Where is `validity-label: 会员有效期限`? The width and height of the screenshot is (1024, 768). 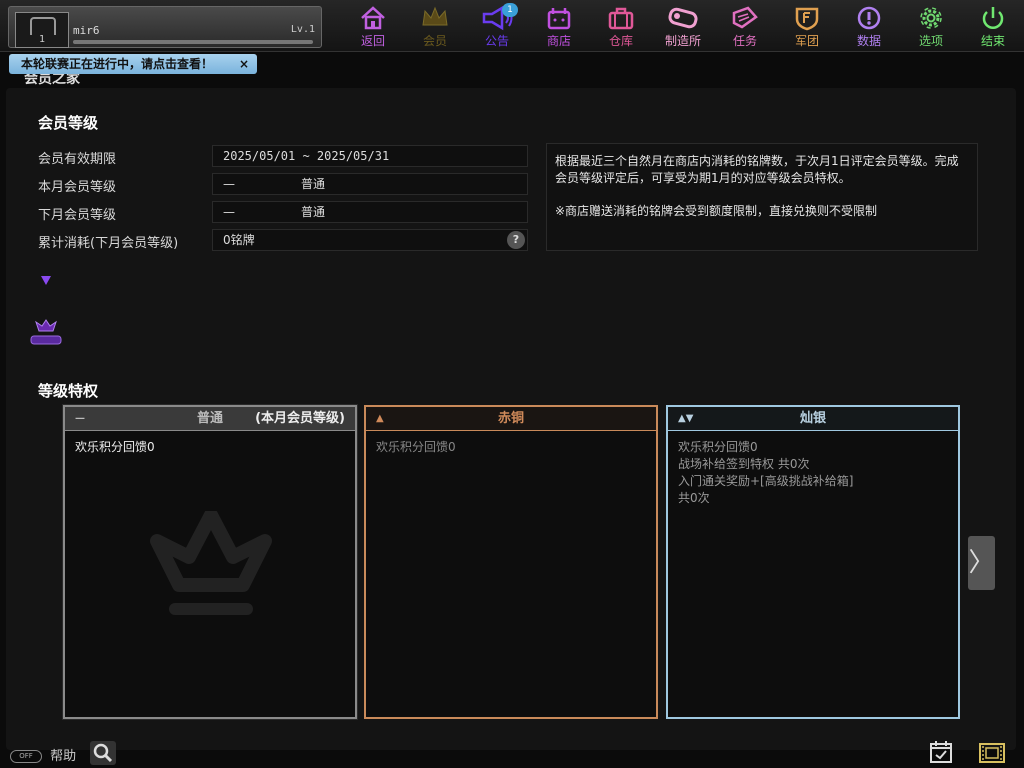 validity-label: 会员有效期限 is located at coordinates (77, 159).